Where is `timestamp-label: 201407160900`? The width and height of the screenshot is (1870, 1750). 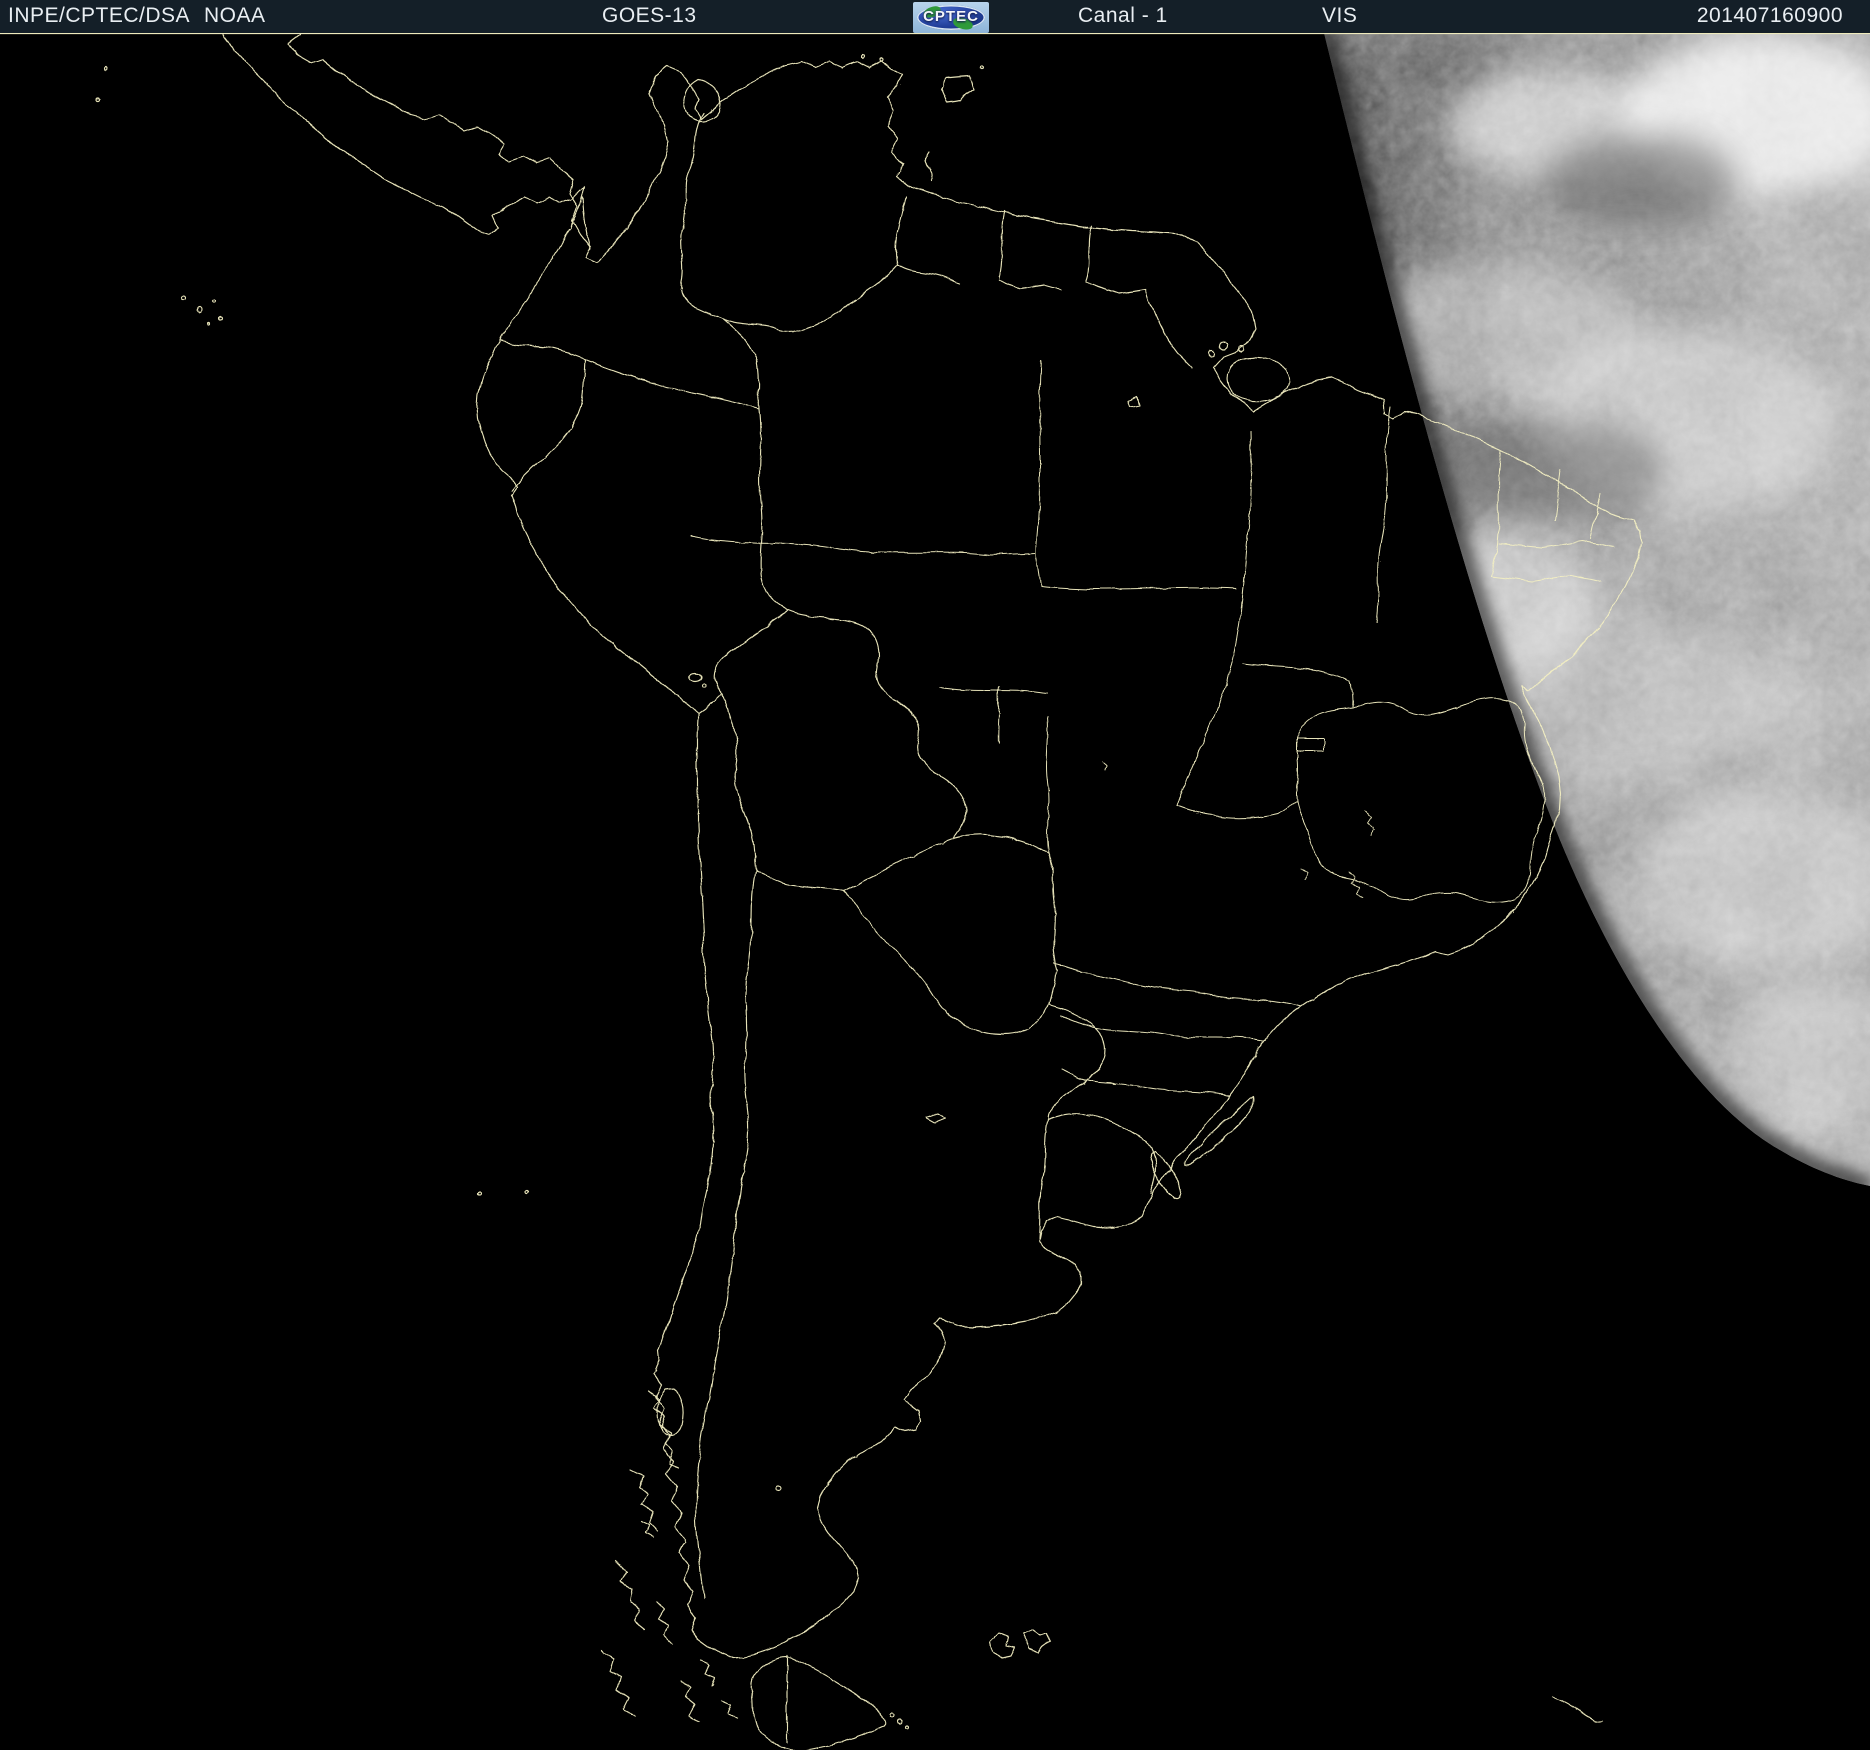
timestamp-label: 201407160900 is located at coordinates (1769, 15).